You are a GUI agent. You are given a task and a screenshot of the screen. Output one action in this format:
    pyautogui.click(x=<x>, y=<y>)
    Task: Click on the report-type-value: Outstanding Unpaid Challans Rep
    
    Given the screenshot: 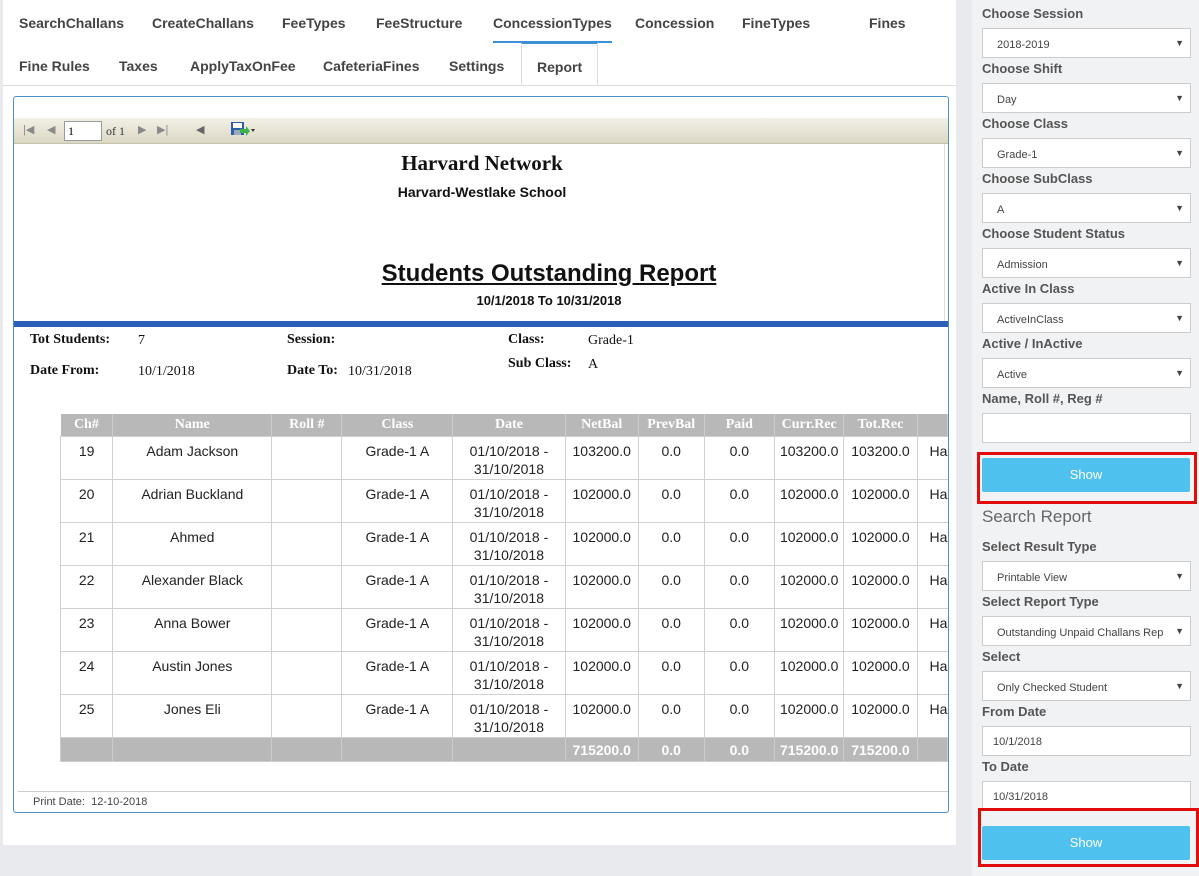 What is the action you would take?
    pyautogui.click(x=1080, y=633)
    